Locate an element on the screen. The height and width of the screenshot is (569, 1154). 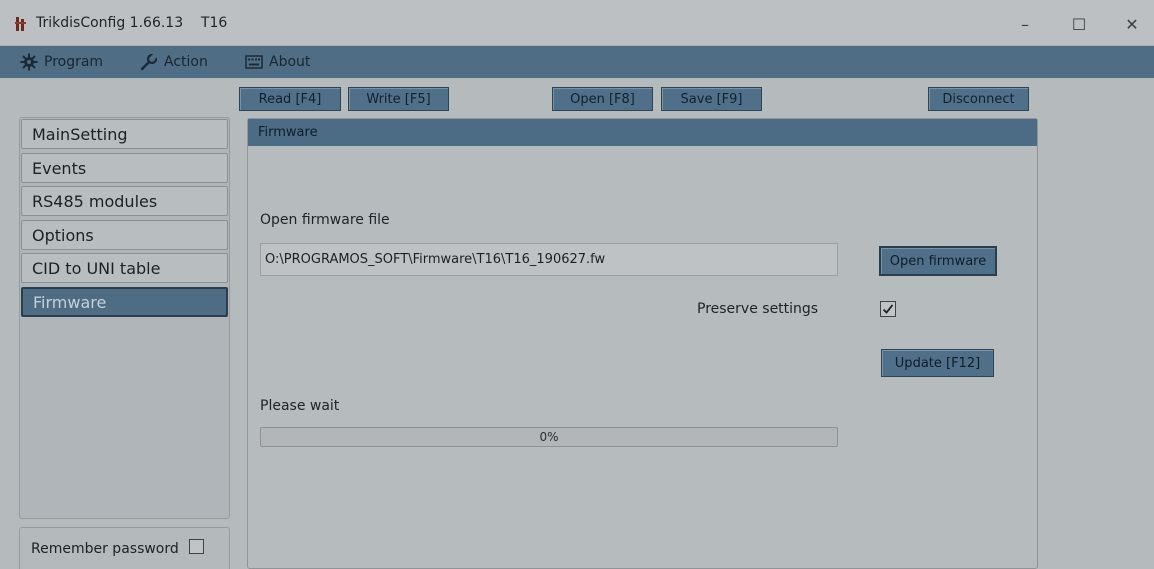
sidebar-item-label: Events is located at coordinates (59, 168).